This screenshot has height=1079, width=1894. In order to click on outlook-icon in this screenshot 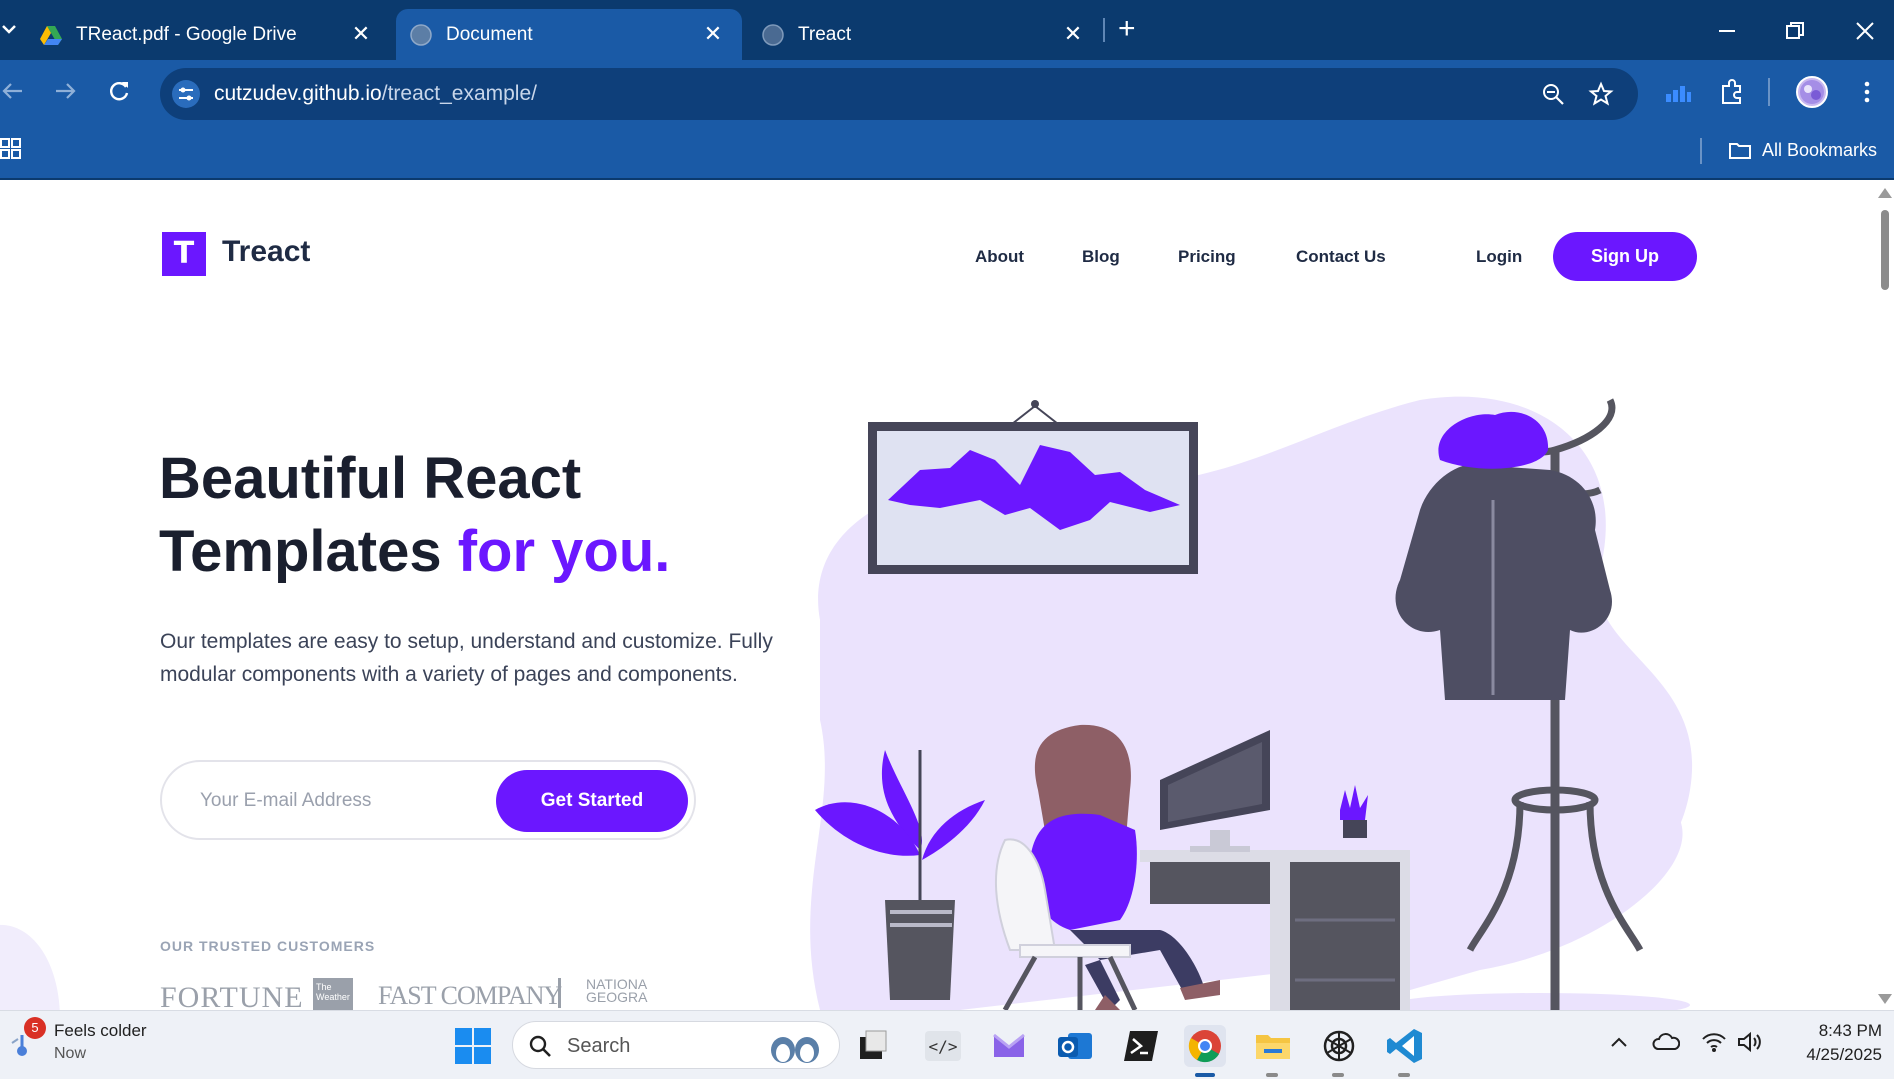, I will do `click(1075, 1046)`.